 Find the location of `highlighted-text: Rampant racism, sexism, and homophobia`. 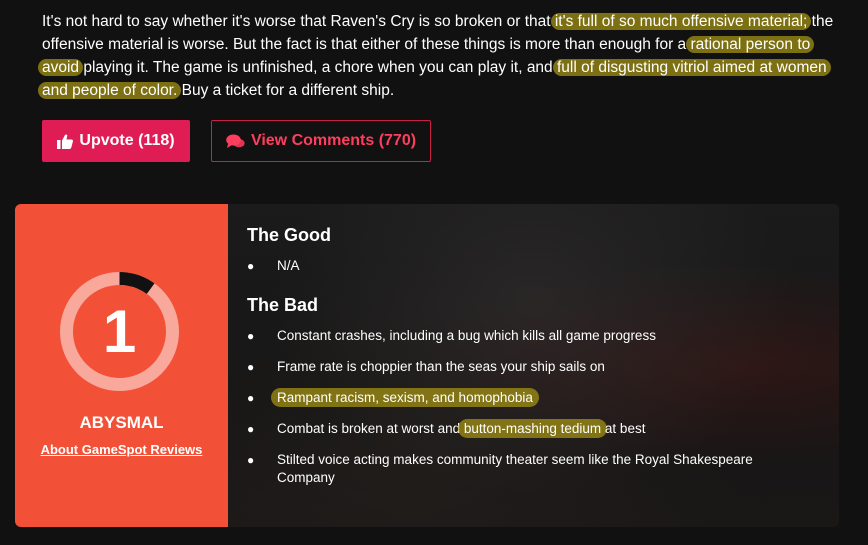

highlighted-text: Rampant racism, sexism, and homophobia is located at coordinates (405, 397).